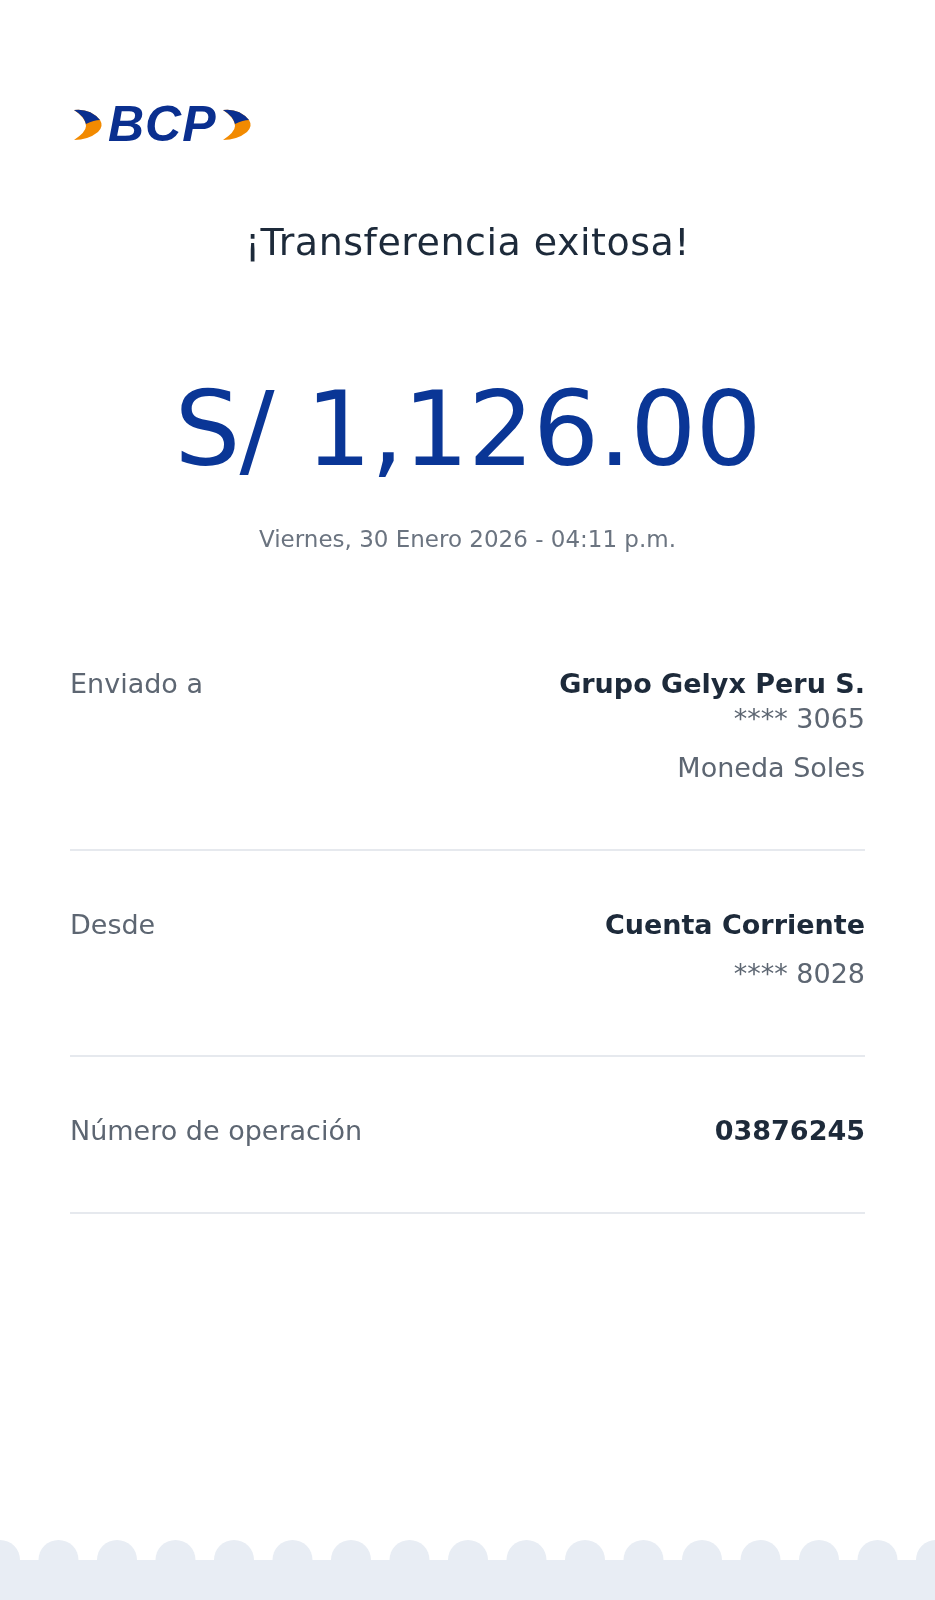 Image resolution: width=935 pixels, height=1600 pixels. What do you see at coordinates (467, 242) in the screenshot?
I see `success-title: ¡Transferencia exitosa!` at bounding box center [467, 242].